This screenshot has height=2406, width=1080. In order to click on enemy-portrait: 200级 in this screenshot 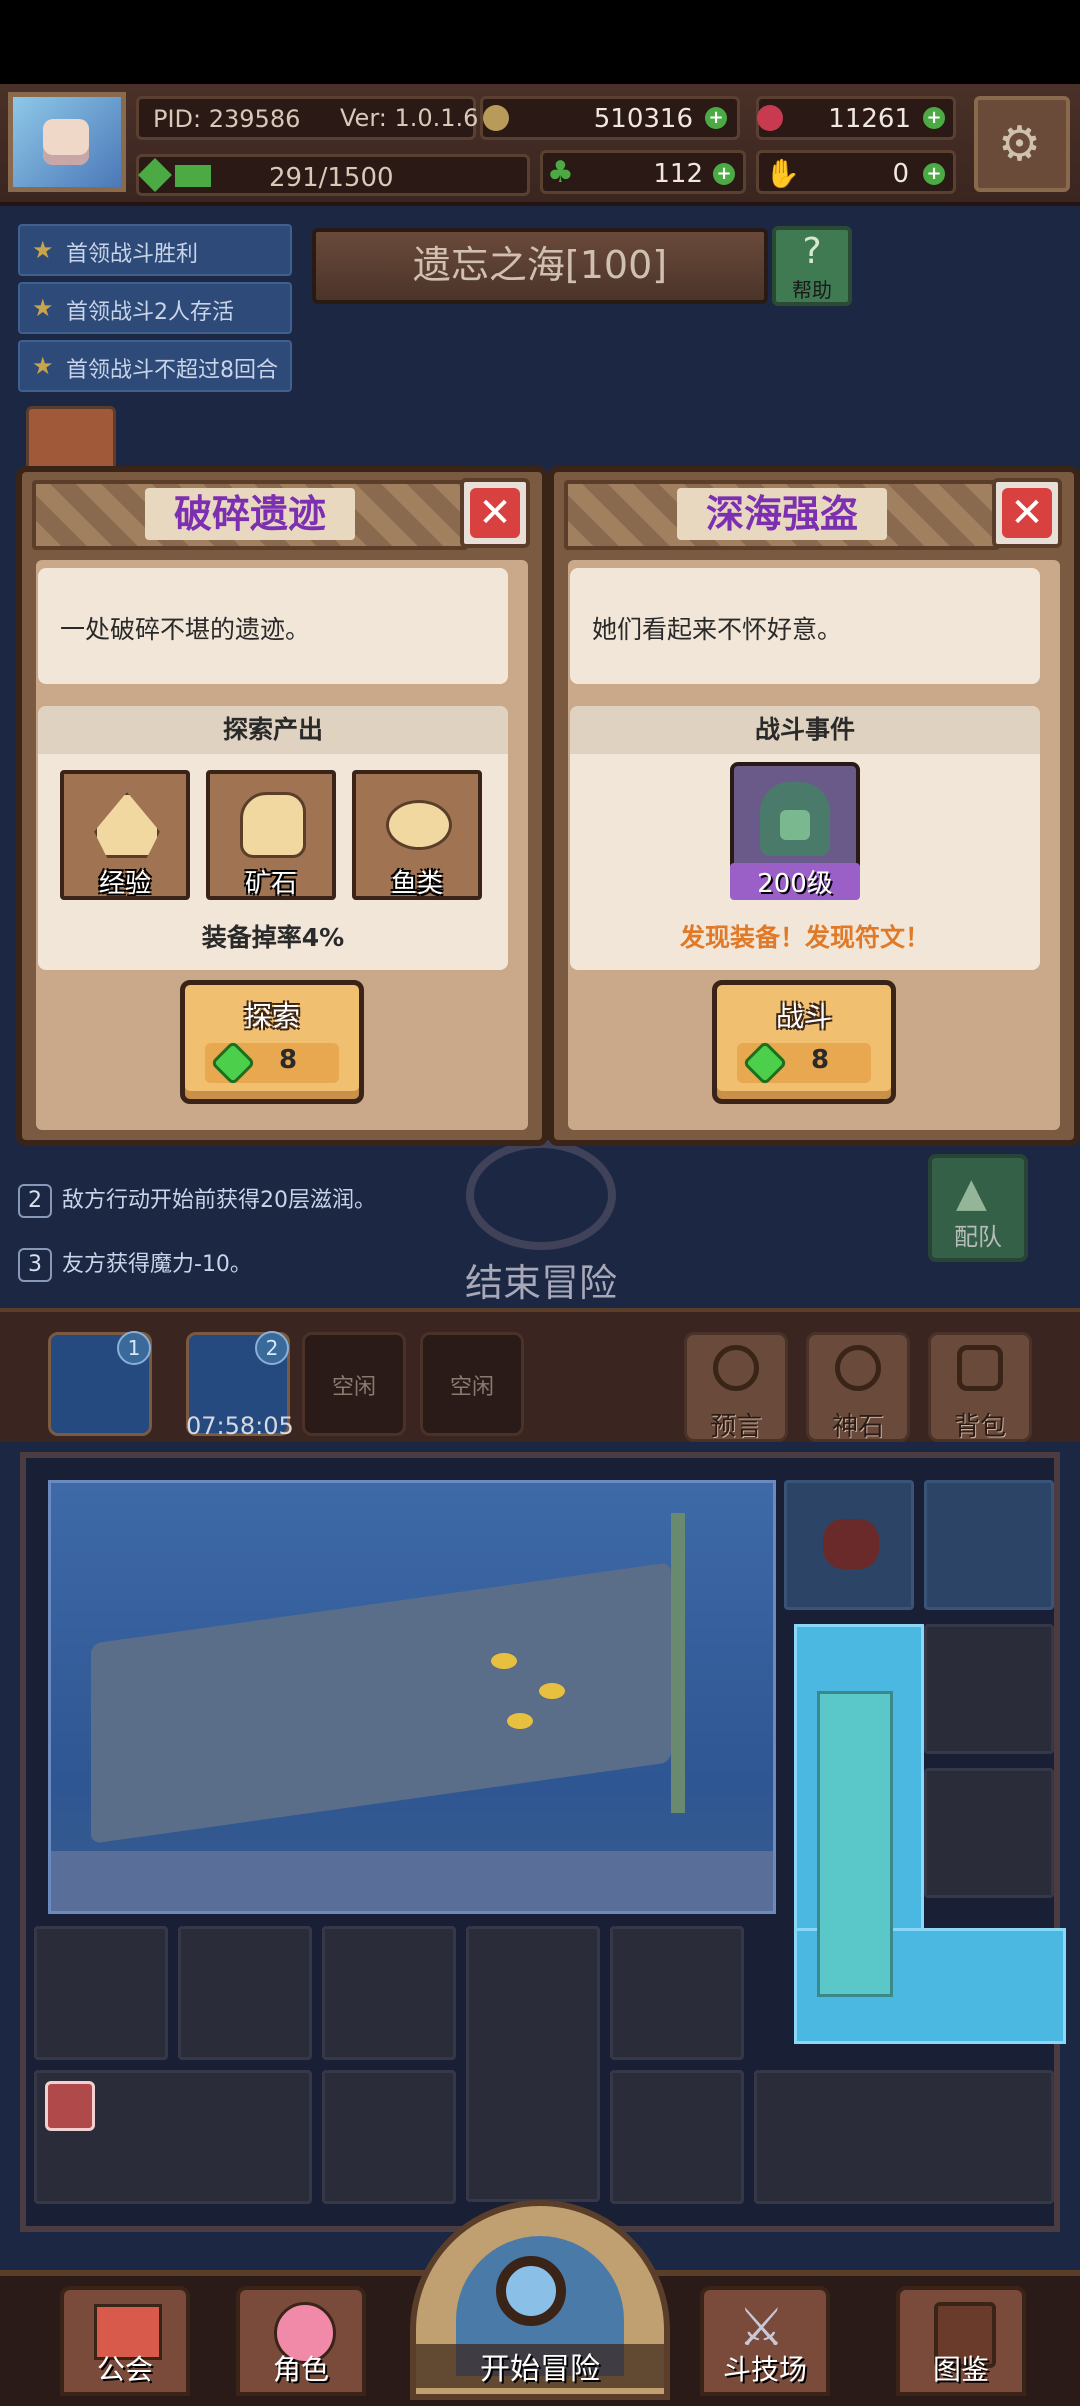, I will do `click(795, 831)`.